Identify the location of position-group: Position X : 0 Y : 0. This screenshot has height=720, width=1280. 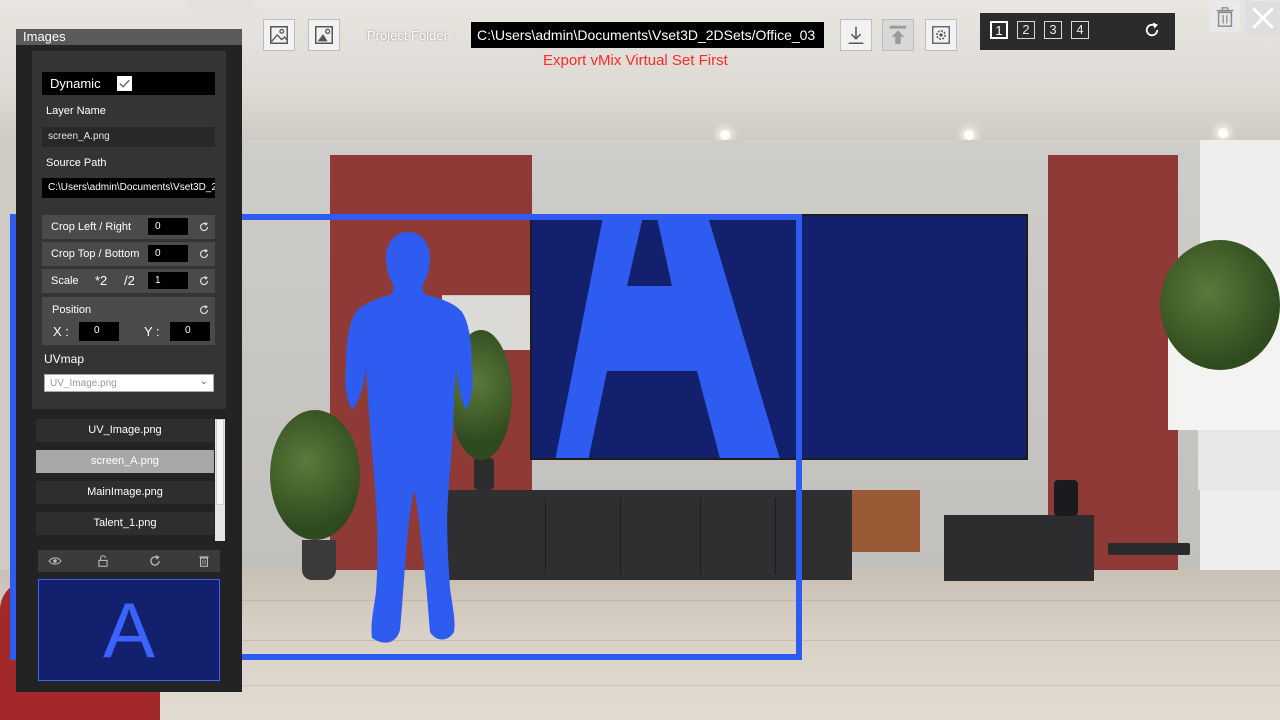
(128, 321).